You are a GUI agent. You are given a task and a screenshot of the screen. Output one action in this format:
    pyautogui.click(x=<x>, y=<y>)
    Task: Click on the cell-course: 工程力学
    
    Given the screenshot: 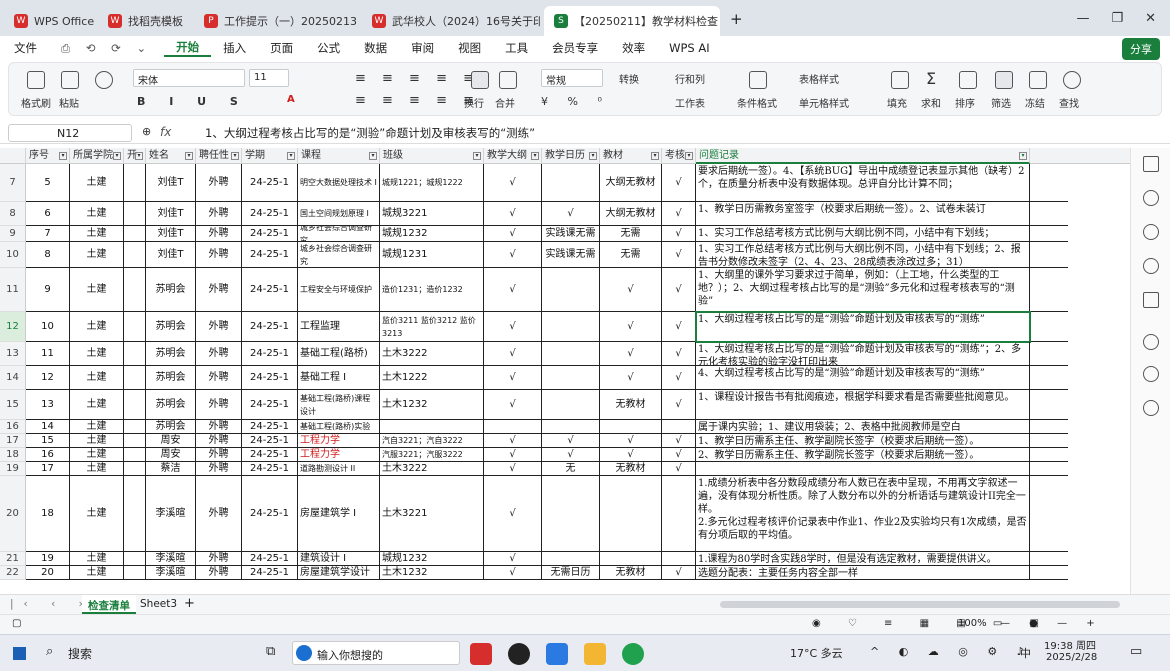 What is the action you would take?
    pyautogui.click(x=339, y=454)
    